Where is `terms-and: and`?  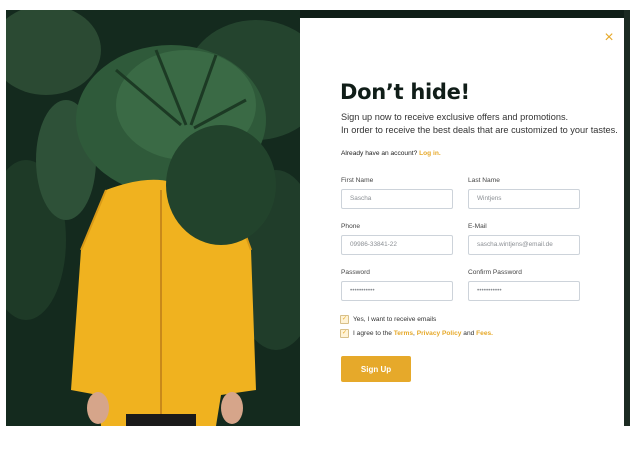
terms-and: and is located at coordinates (469, 333).